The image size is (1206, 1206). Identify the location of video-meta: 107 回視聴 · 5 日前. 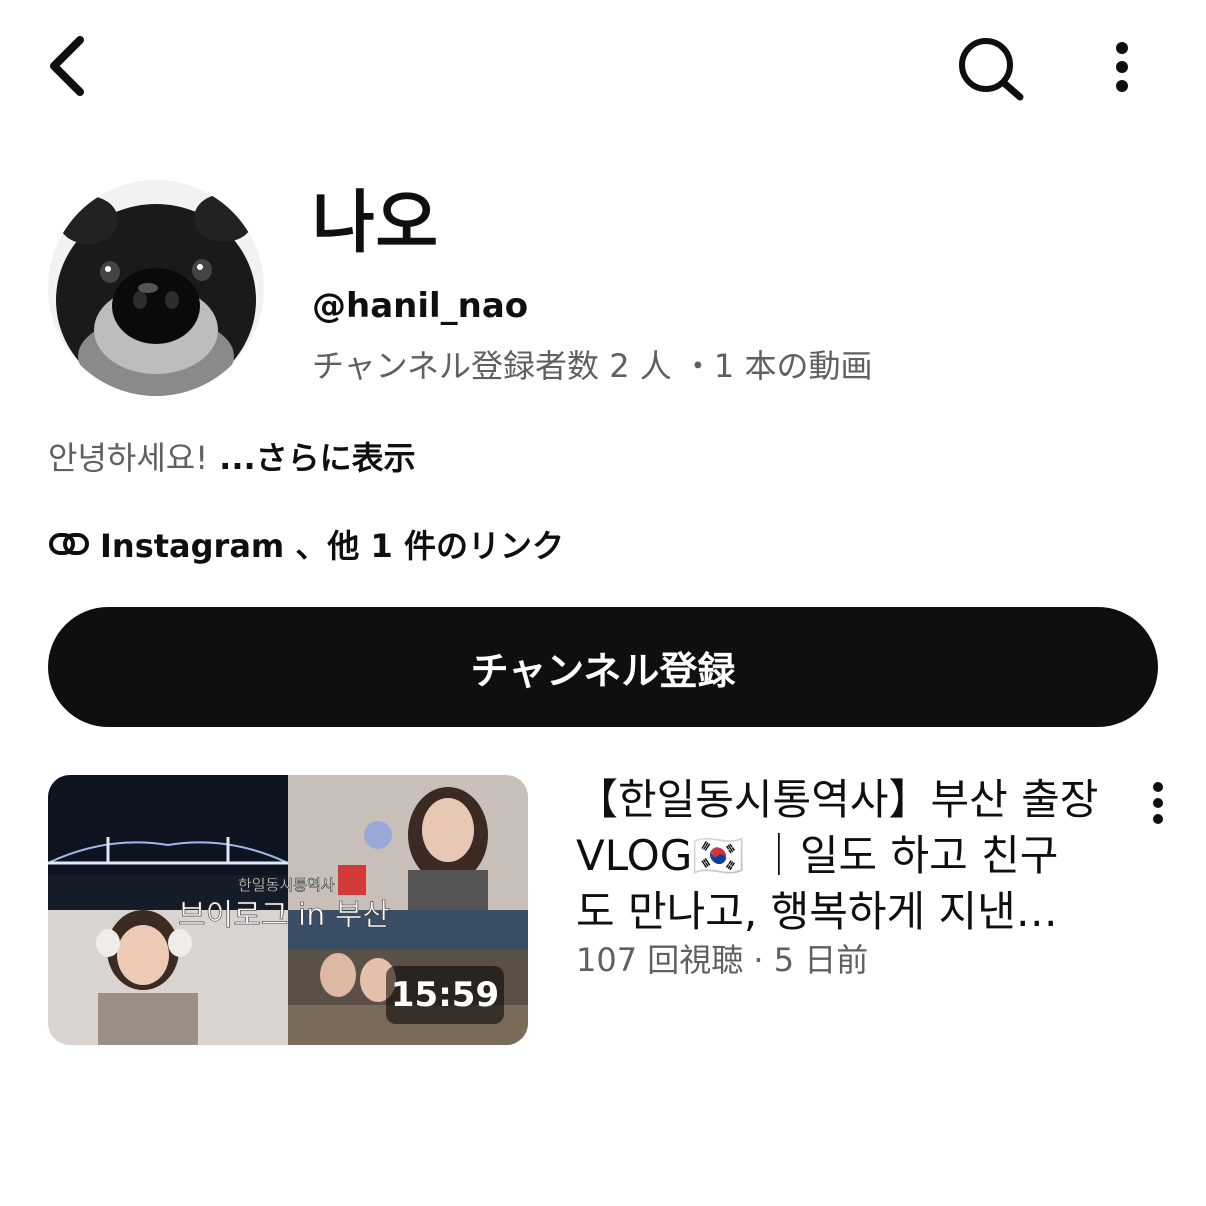
(722, 960).